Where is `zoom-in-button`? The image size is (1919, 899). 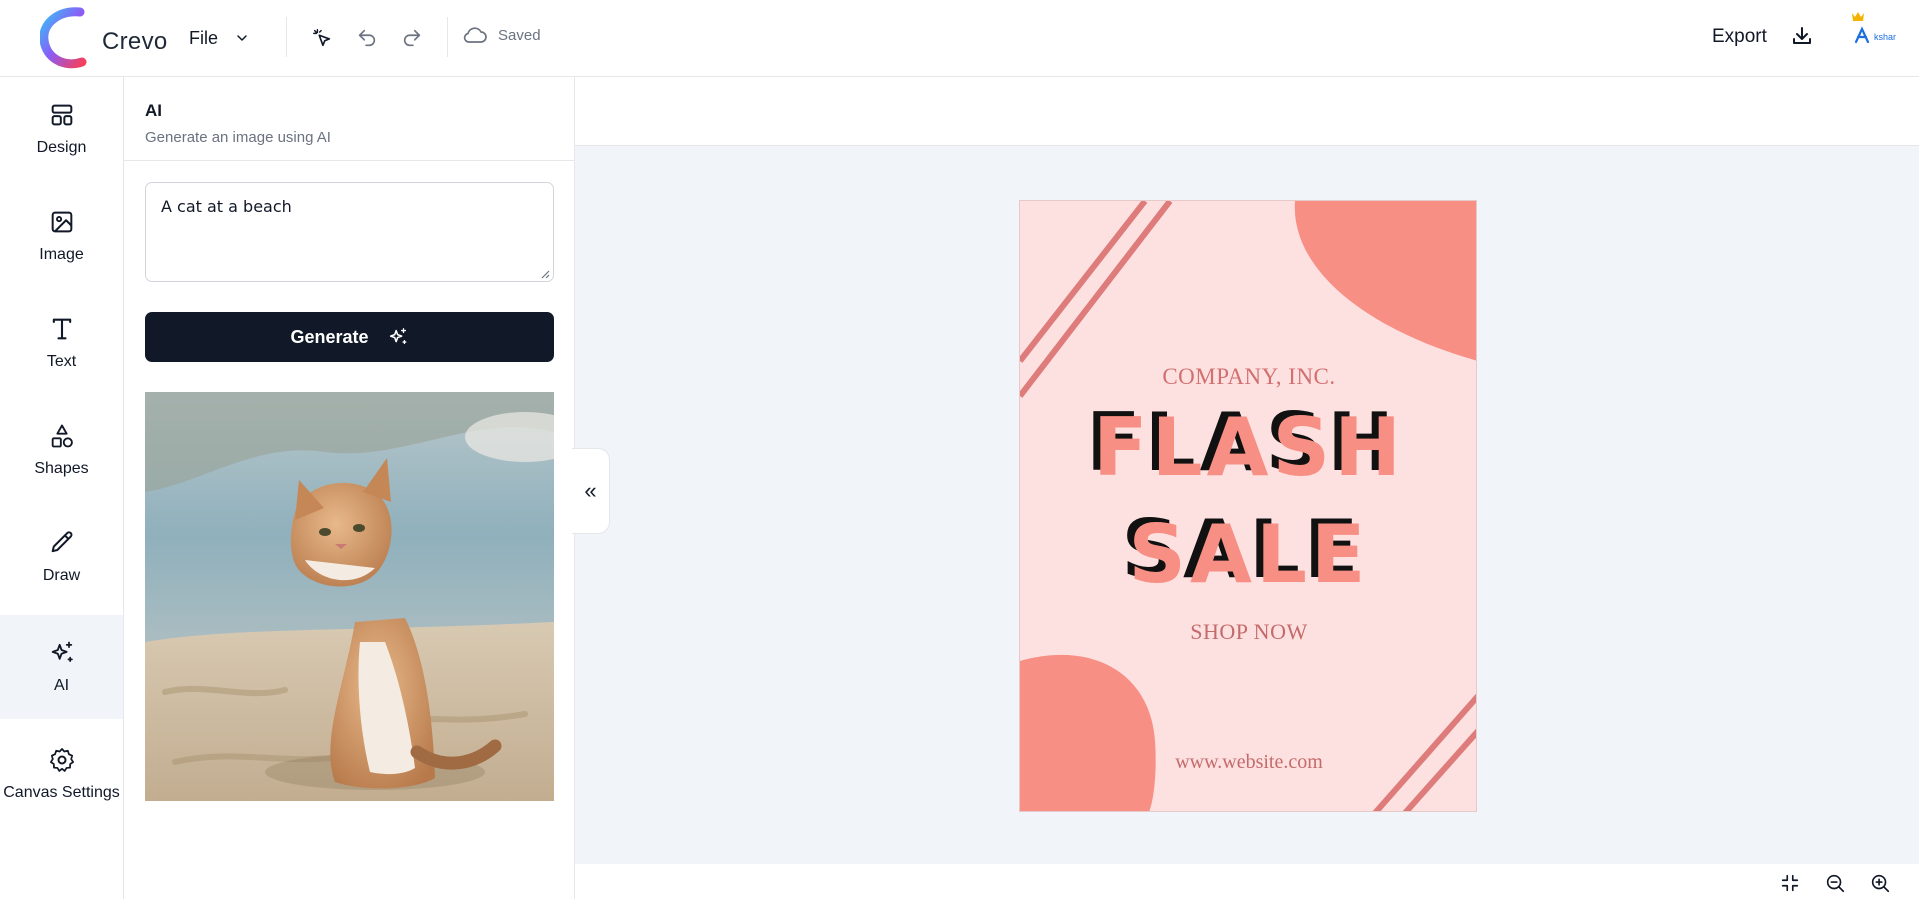 zoom-in-button is located at coordinates (1881, 884).